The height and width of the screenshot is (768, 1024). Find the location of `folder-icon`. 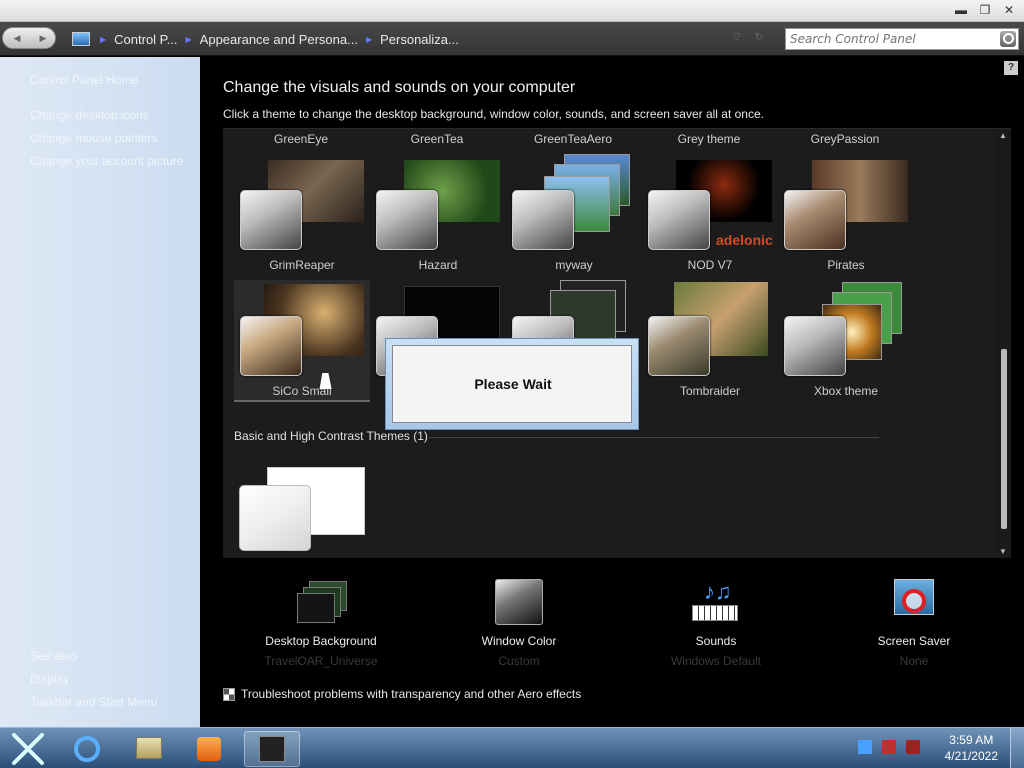

folder-icon is located at coordinates (149, 748).